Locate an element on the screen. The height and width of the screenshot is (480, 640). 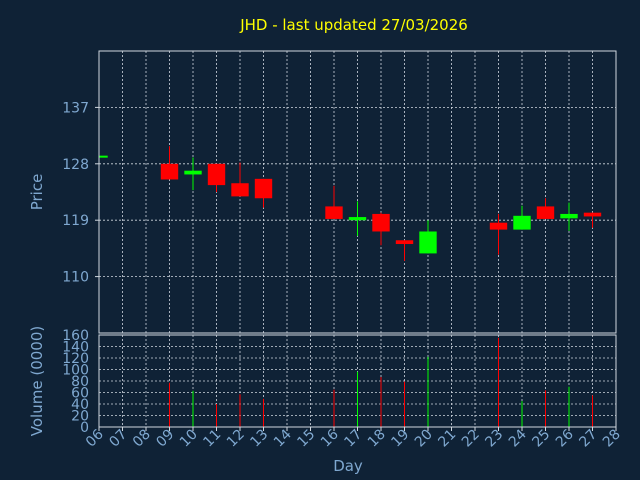
price-tick-label: 119 is located at coordinates (75, 221).